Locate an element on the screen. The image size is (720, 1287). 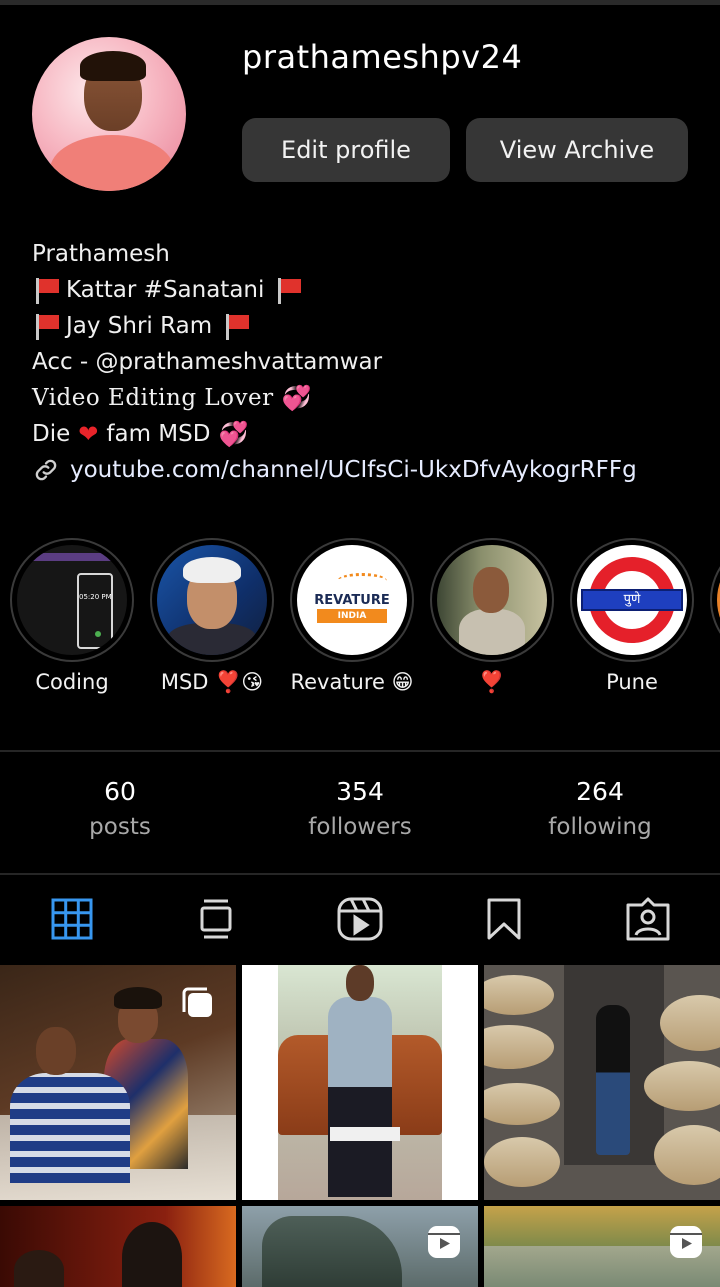
bio-name: Prathamesh is located at coordinates (101, 254).